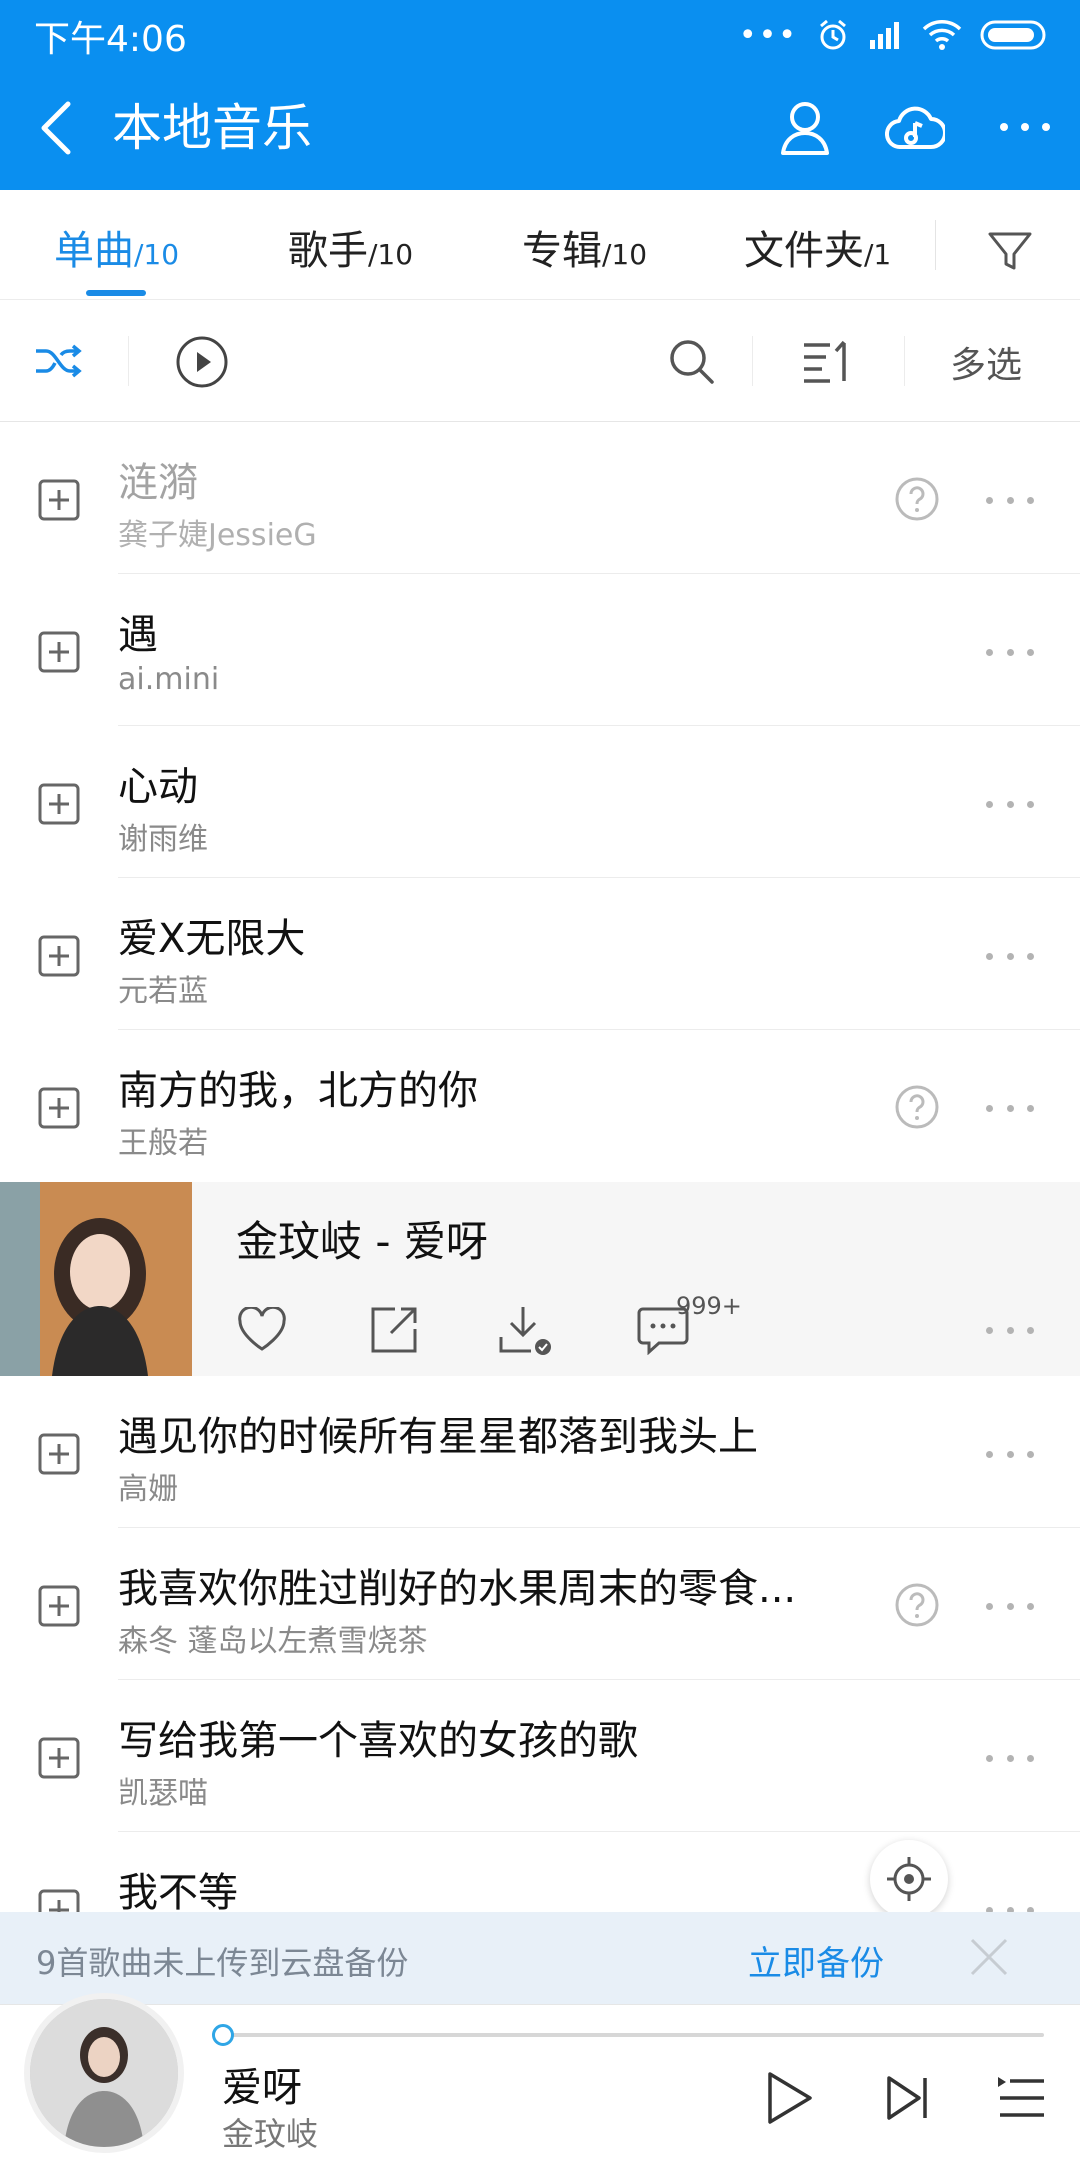  Describe the element at coordinates (540, 954) in the screenshot. I see `song-row: 爱X无限大 元若蓝` at that location.